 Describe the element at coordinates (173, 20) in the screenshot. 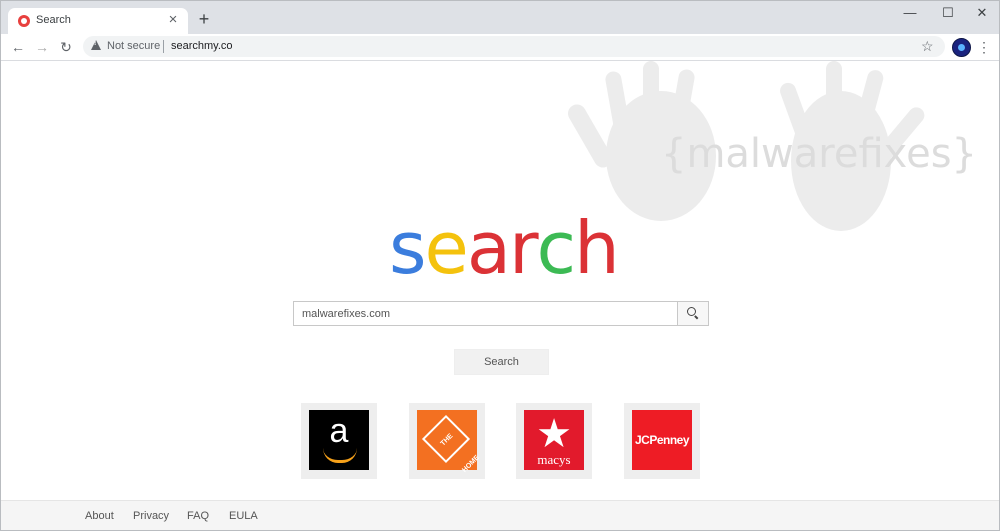

I see `close-tab-icon: ×` at that location.